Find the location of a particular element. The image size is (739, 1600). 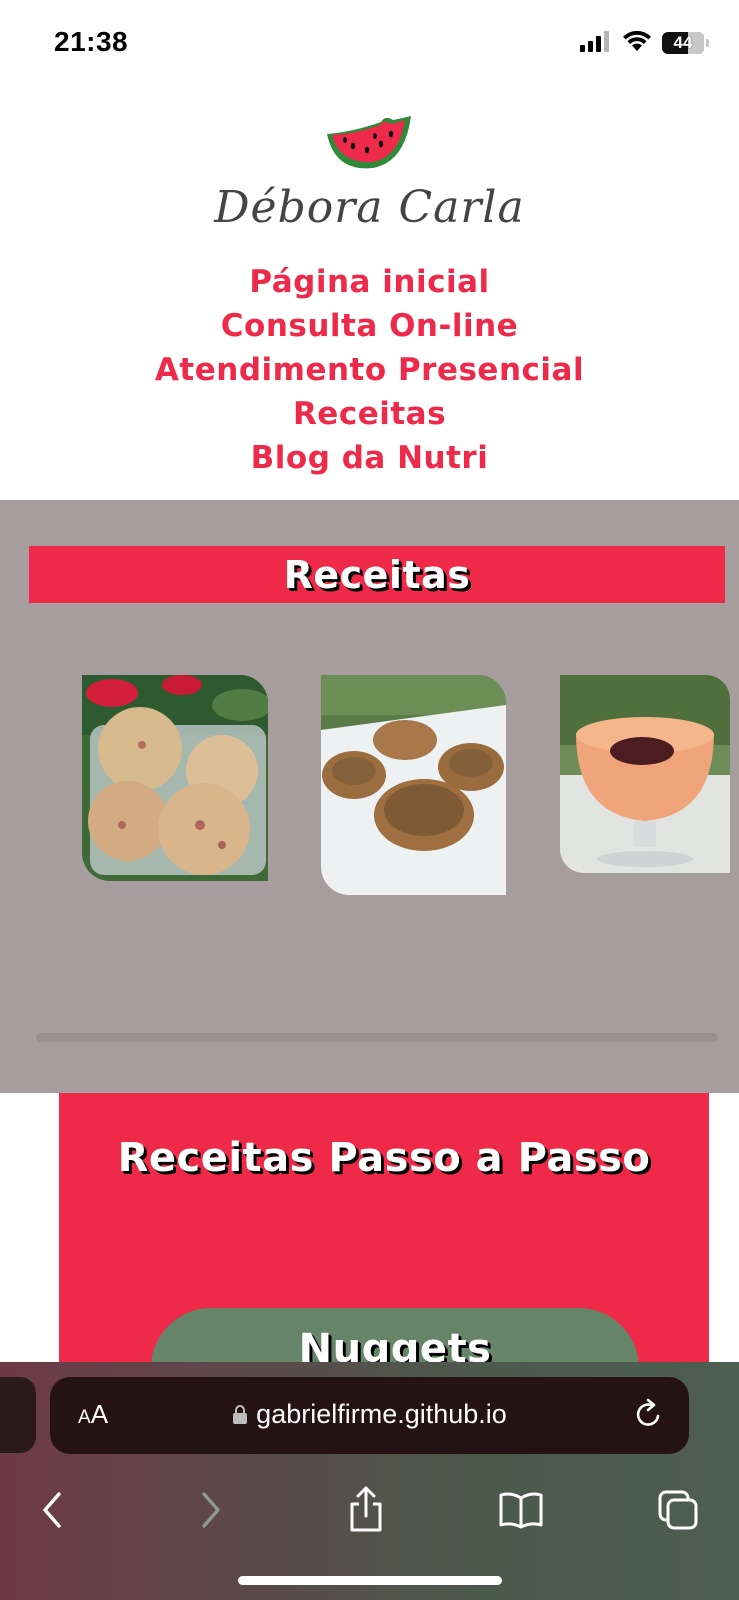

nuggets-photo is located at coordinates (175, 778).